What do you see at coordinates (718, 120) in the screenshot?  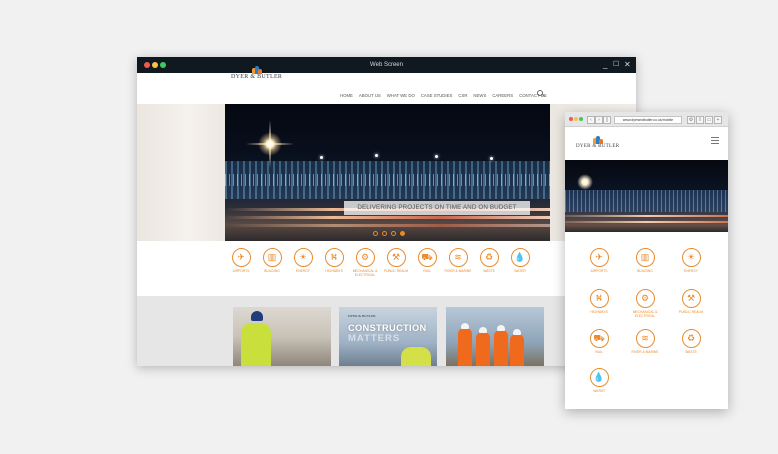 I see `add-tab-icon: +` at bounding box center [718, 120].